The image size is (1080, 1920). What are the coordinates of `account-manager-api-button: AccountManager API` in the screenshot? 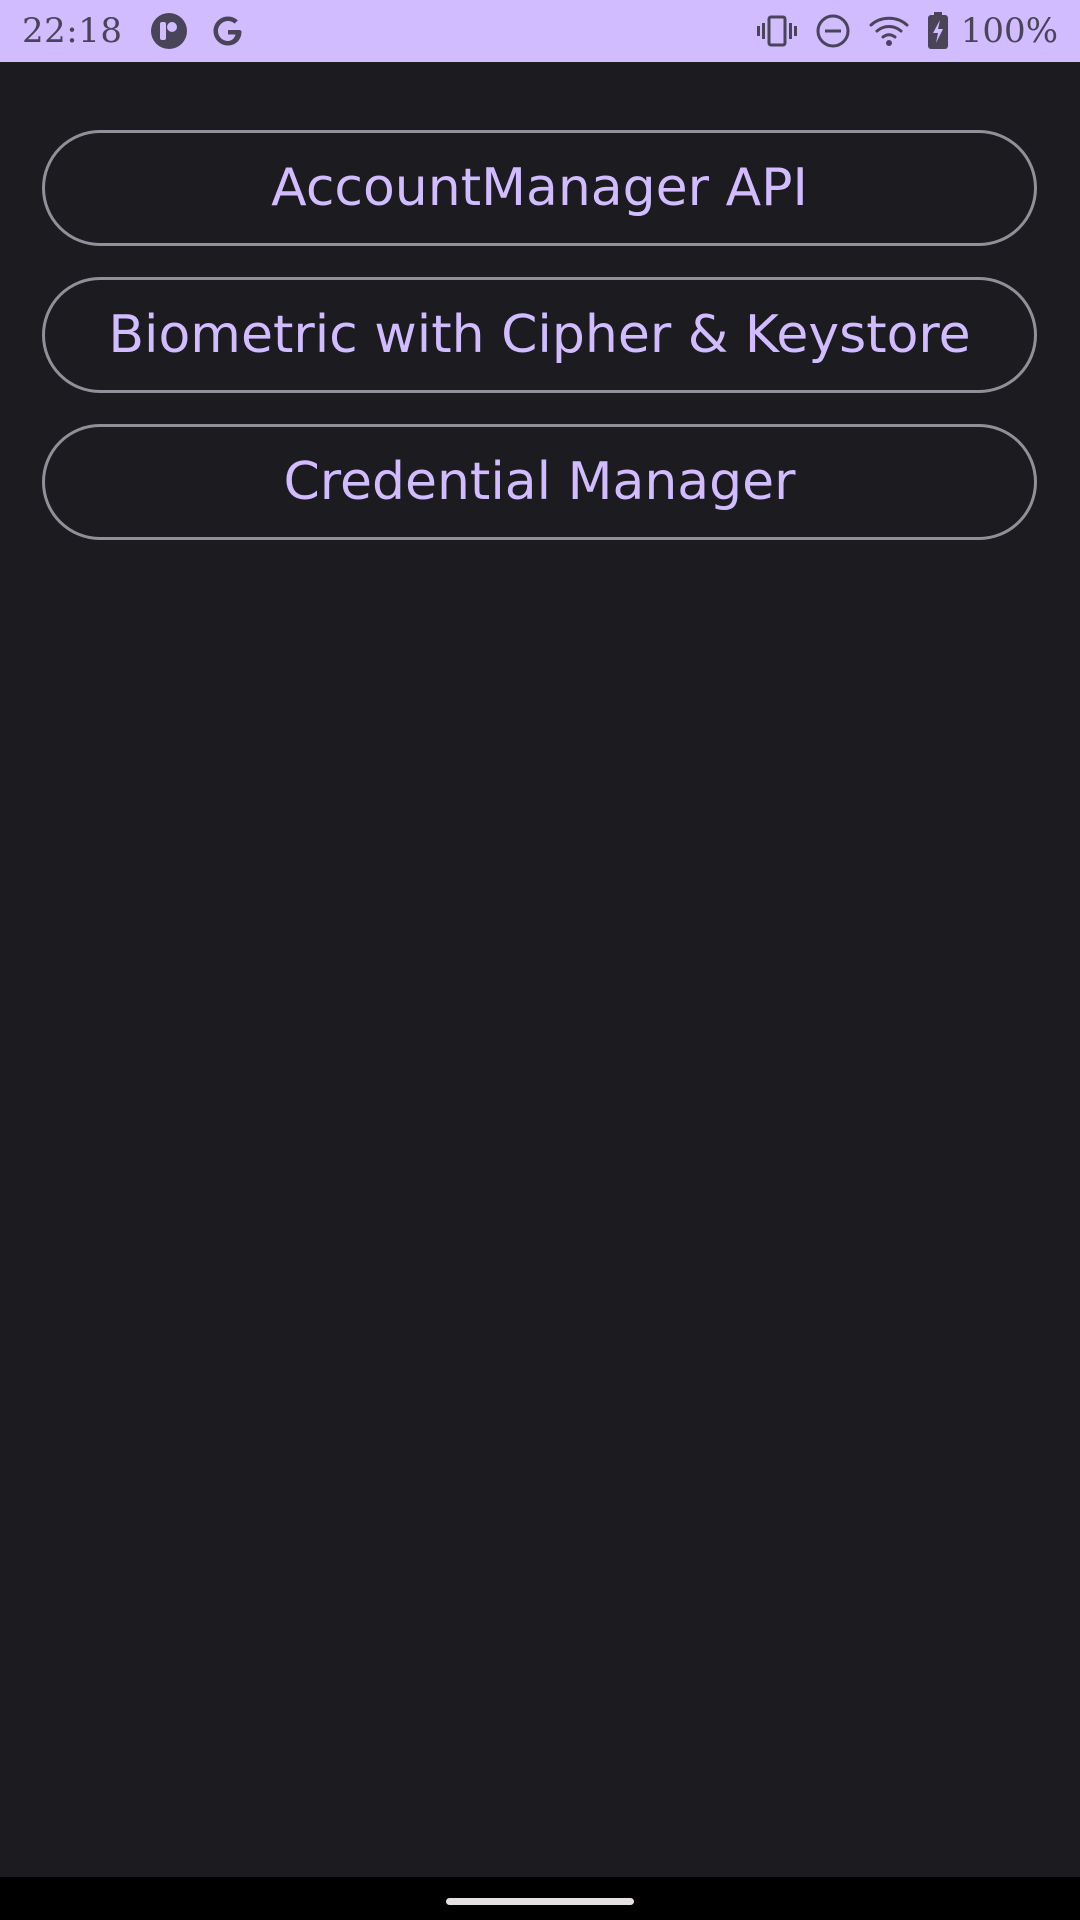 It's located at (539, 188).